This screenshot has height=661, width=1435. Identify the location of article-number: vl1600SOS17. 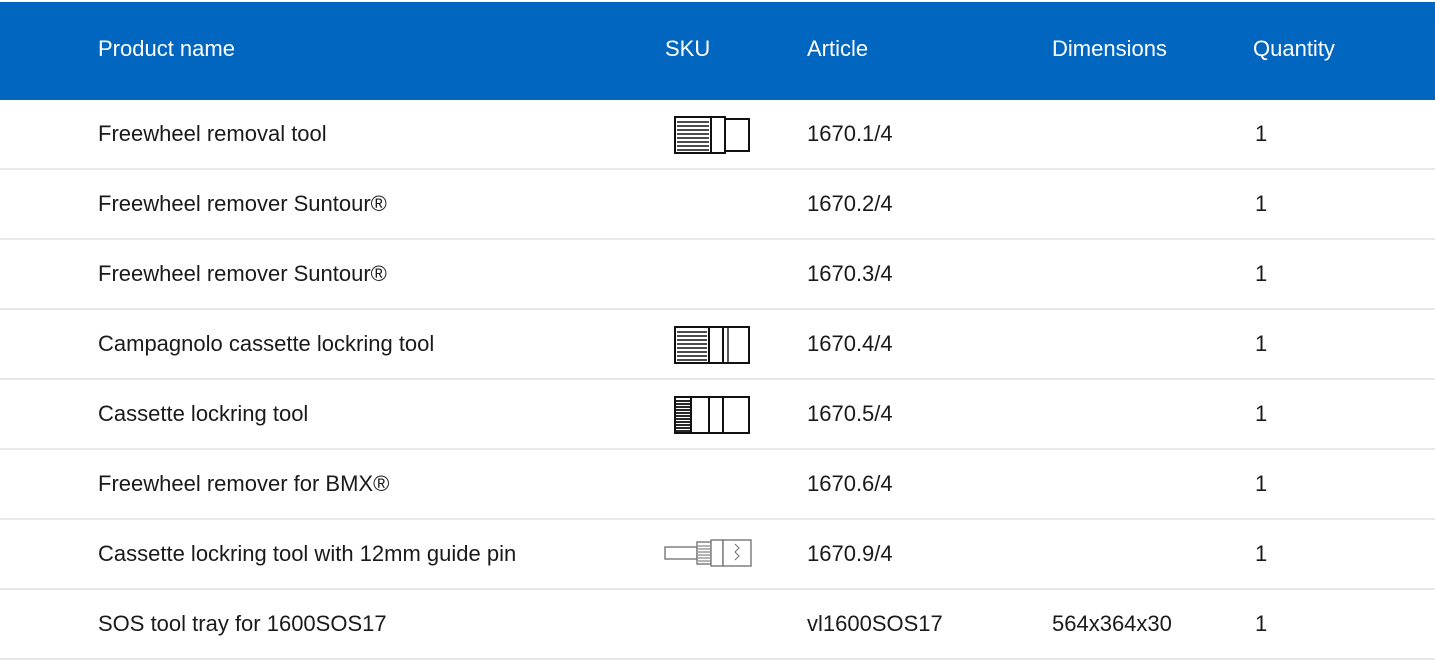
(875, 623).